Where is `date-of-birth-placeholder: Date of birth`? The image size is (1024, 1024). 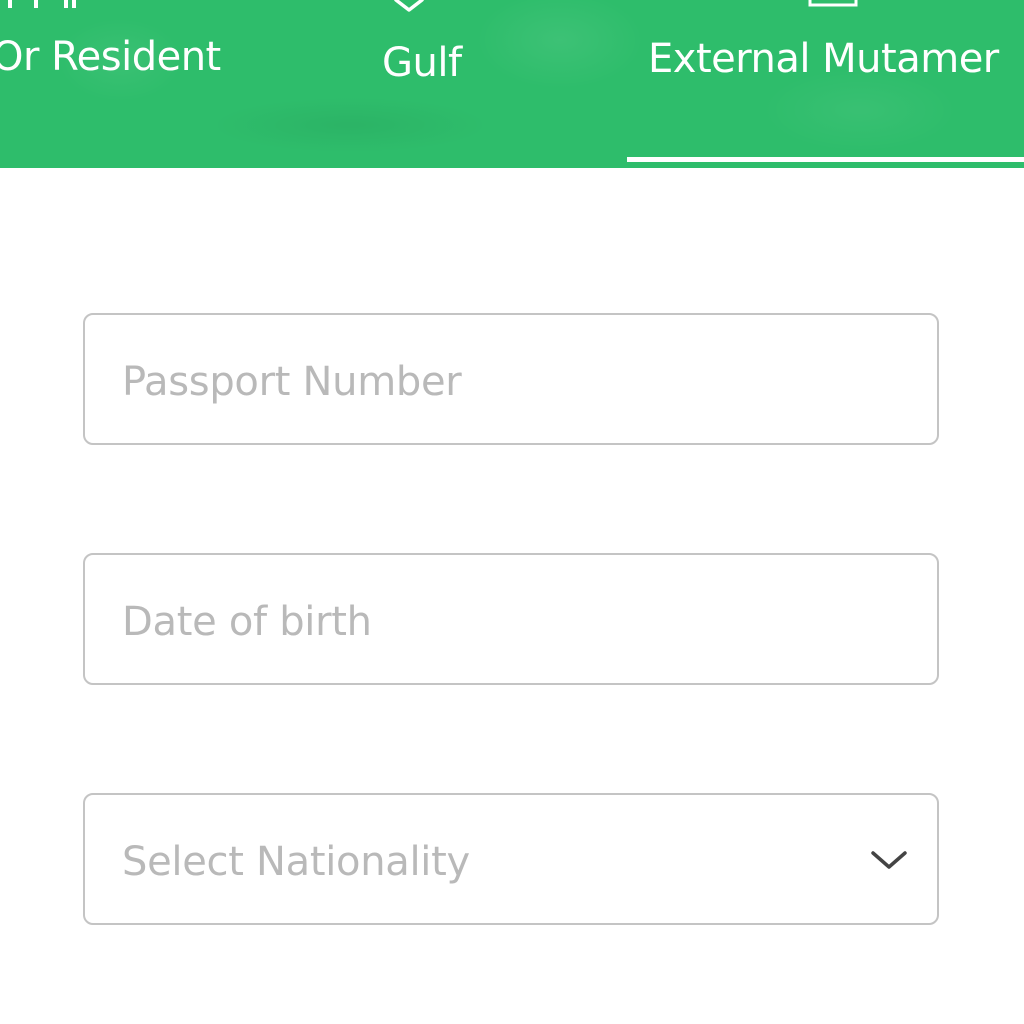 date-of-birth-placeholder: Date of birth is located at coordinates (247, 622).